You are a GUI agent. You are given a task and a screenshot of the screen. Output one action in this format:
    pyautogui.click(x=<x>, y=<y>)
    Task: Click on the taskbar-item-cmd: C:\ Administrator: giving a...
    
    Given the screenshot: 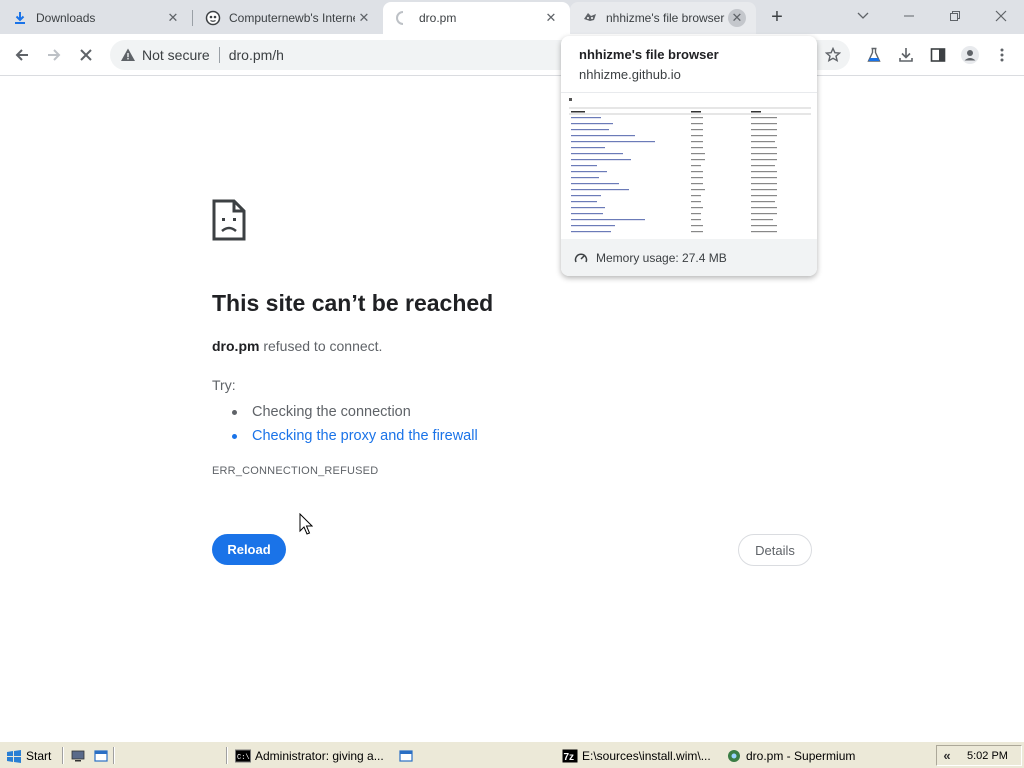 What is the action you would take?
    pyautogui.click(x=309, y=756)
    